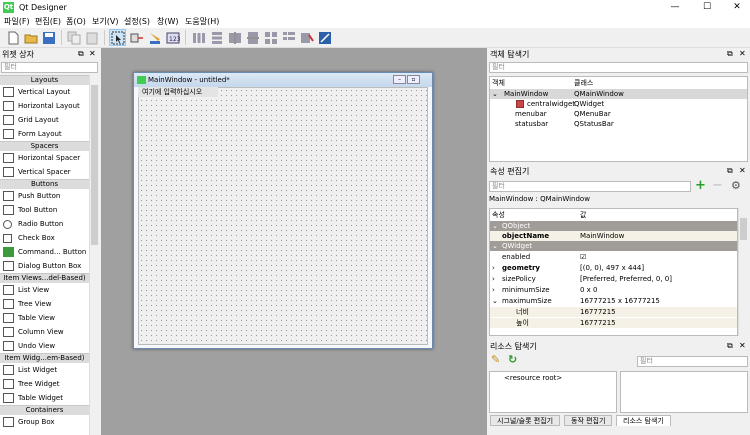 This screenshot has width=750, height=435. I want to click on widget-check-box: Check Box, so click(44, 238).